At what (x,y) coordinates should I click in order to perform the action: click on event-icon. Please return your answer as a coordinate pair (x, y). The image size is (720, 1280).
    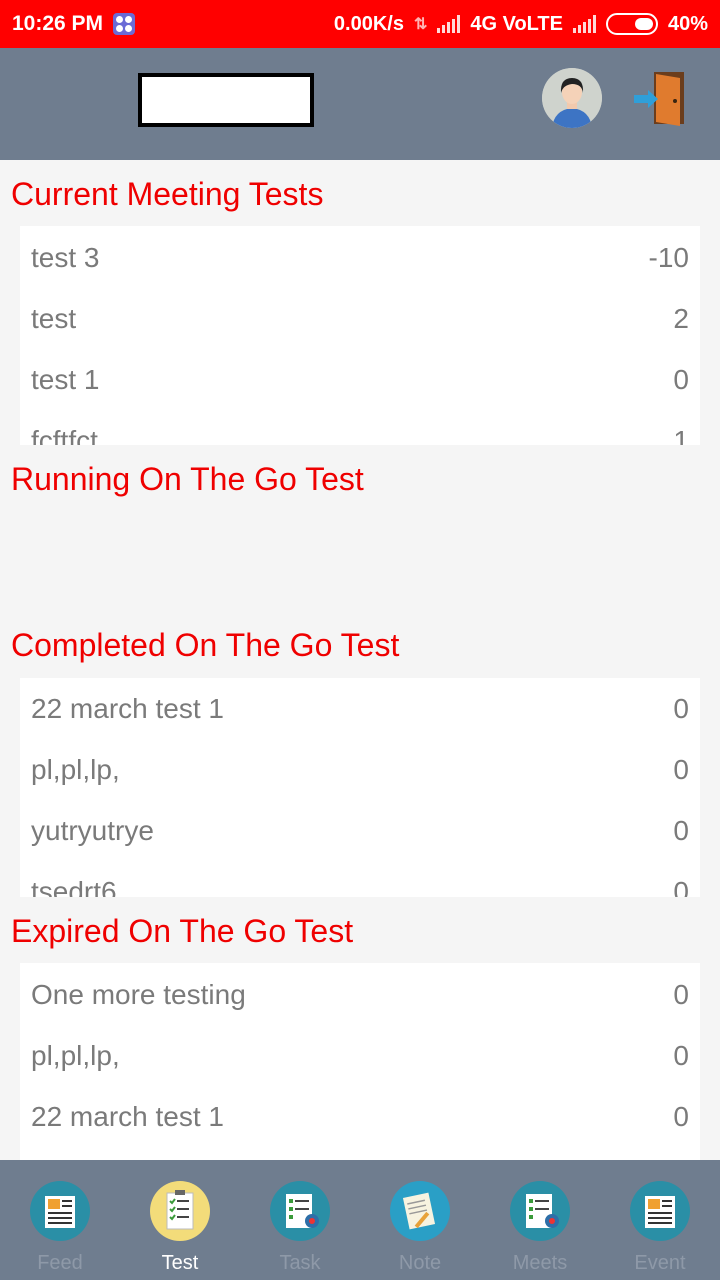
    Looking at the image, I should click on (660, 1211).